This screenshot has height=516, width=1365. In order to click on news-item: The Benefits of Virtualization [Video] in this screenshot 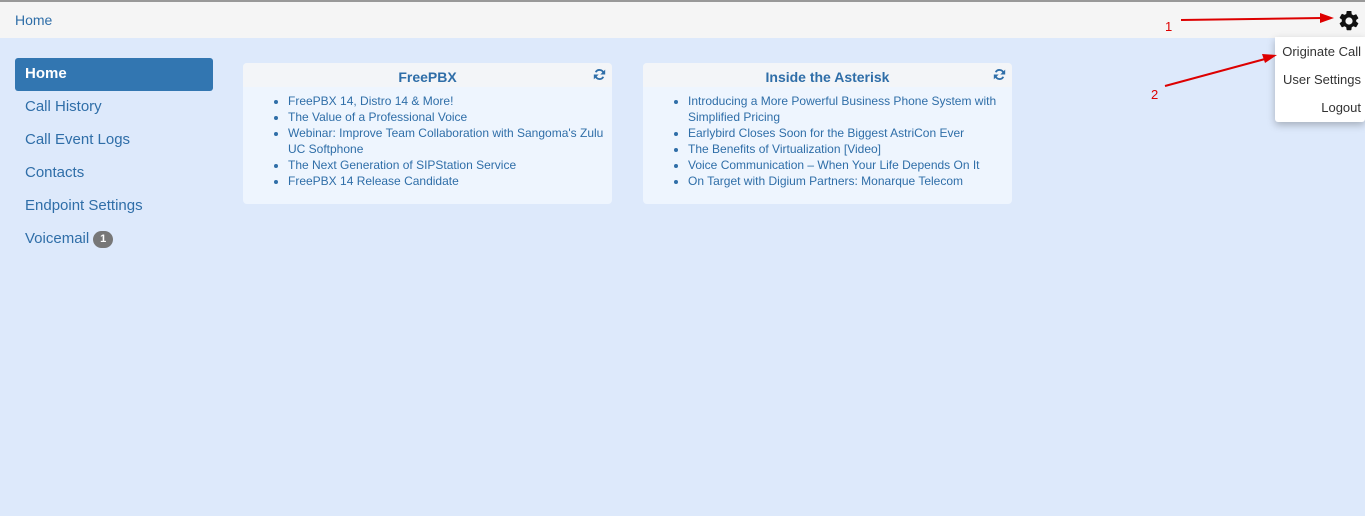, I will do `click(847, 149)`.